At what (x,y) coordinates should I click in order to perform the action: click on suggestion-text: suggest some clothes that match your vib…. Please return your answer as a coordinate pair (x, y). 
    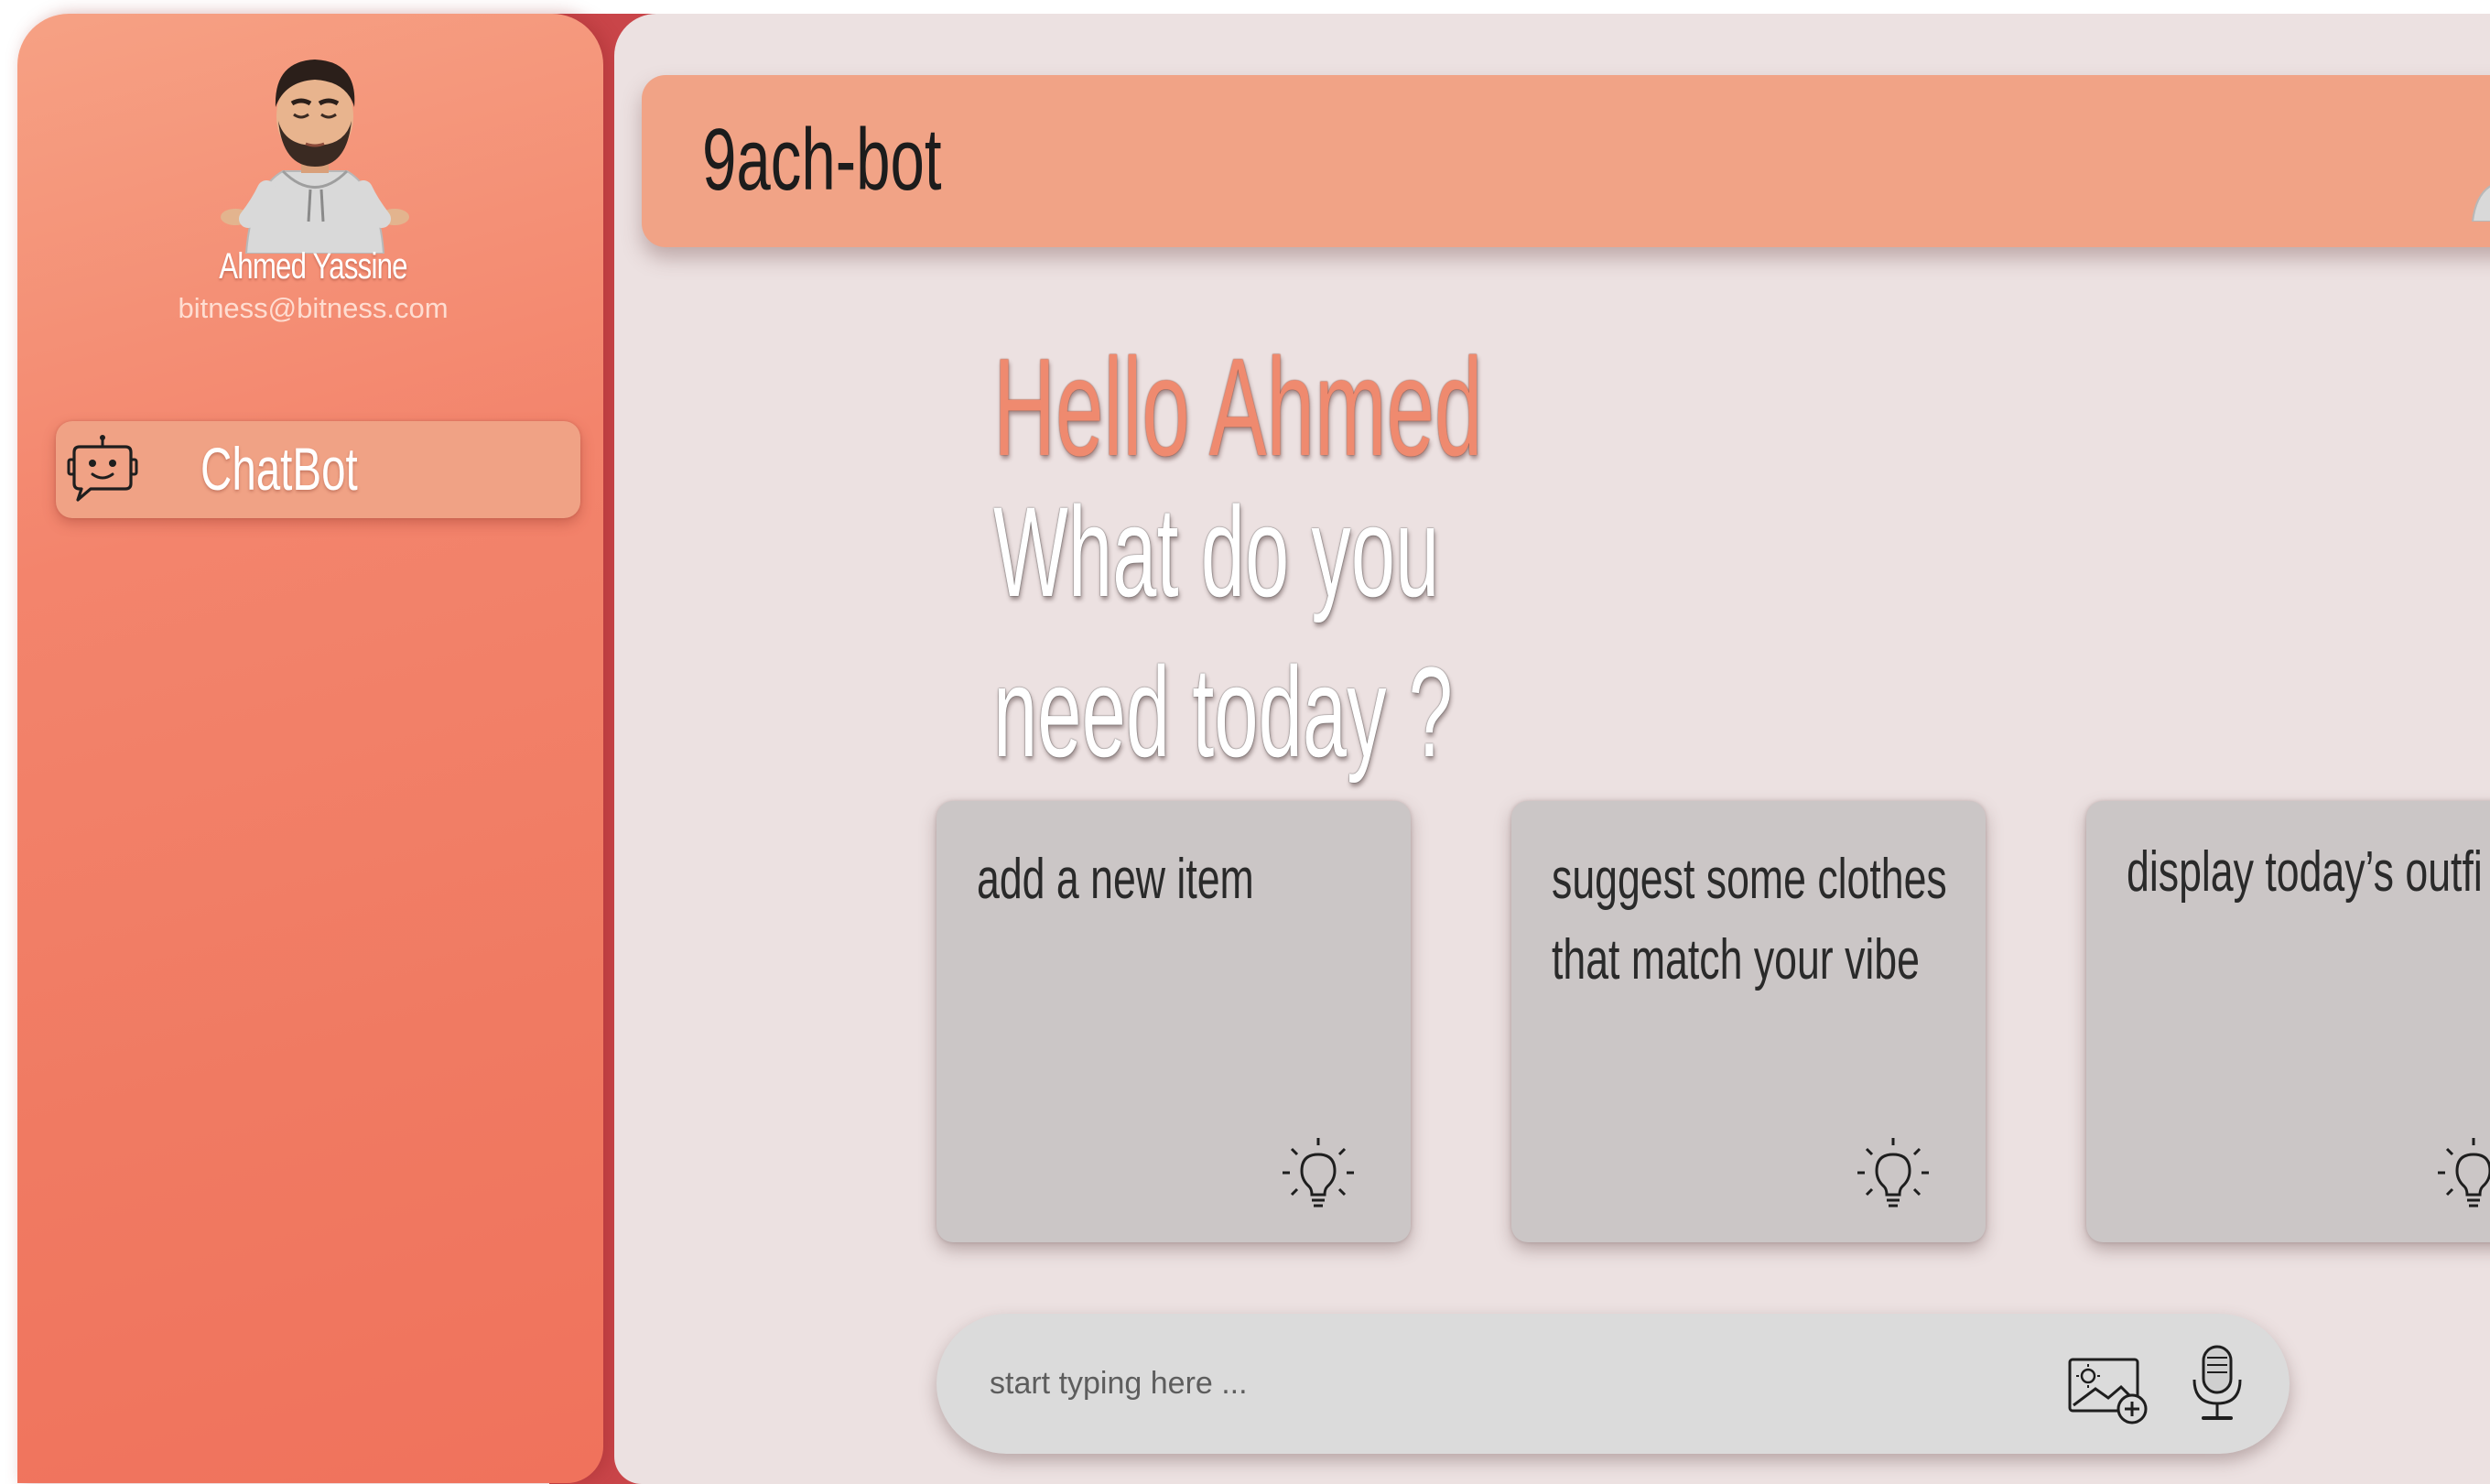
    Looking at the image, I should click on (1749, 919).